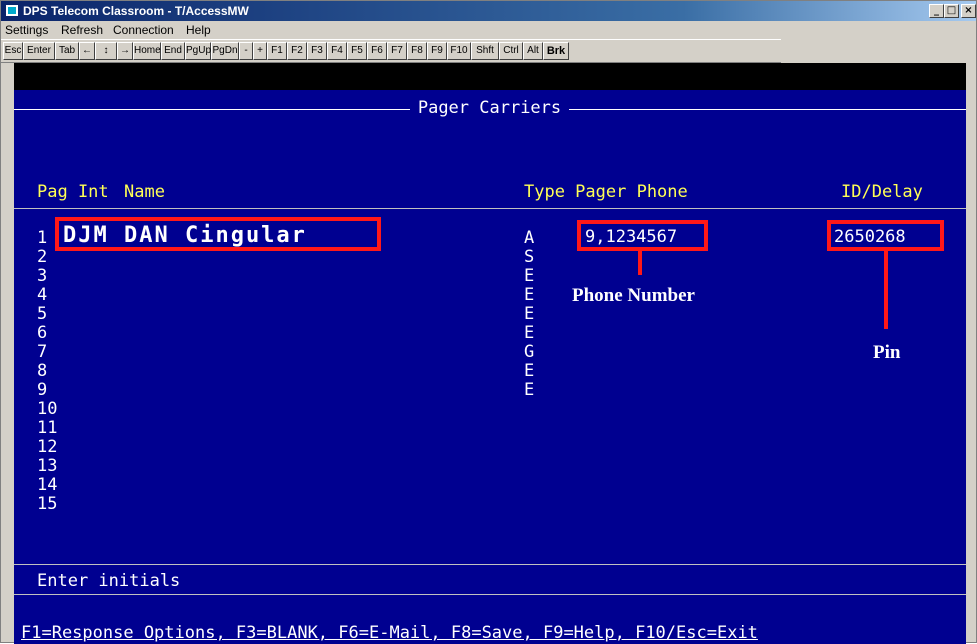 The width and height of the screenshot is (977, 644). What do you see at coordinates (490, 208) in the screenshot?
I see `header-divider` at bounding box center [490, 208].